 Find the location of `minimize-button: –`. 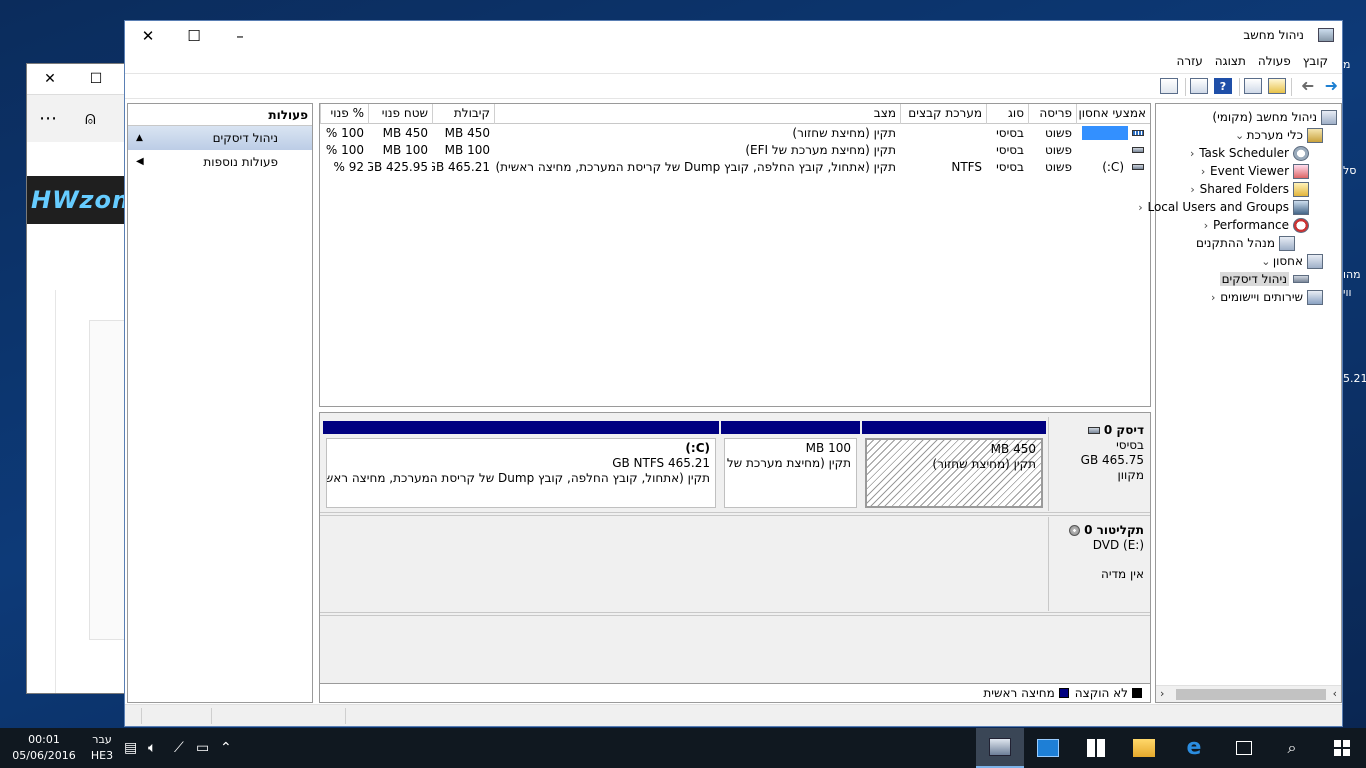

minimize-button: – is located at coordinates (240, 36).